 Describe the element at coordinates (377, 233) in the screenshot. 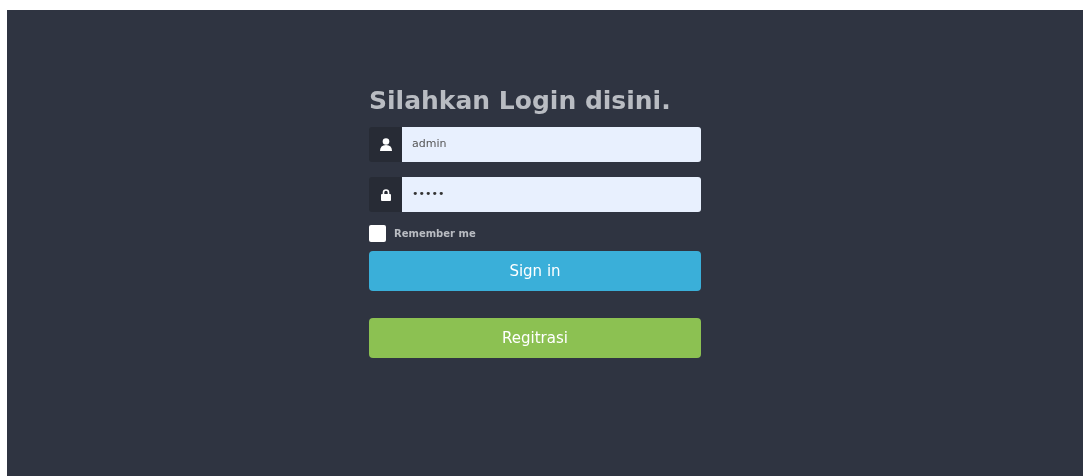

I see `remember-checkbox` at that location.